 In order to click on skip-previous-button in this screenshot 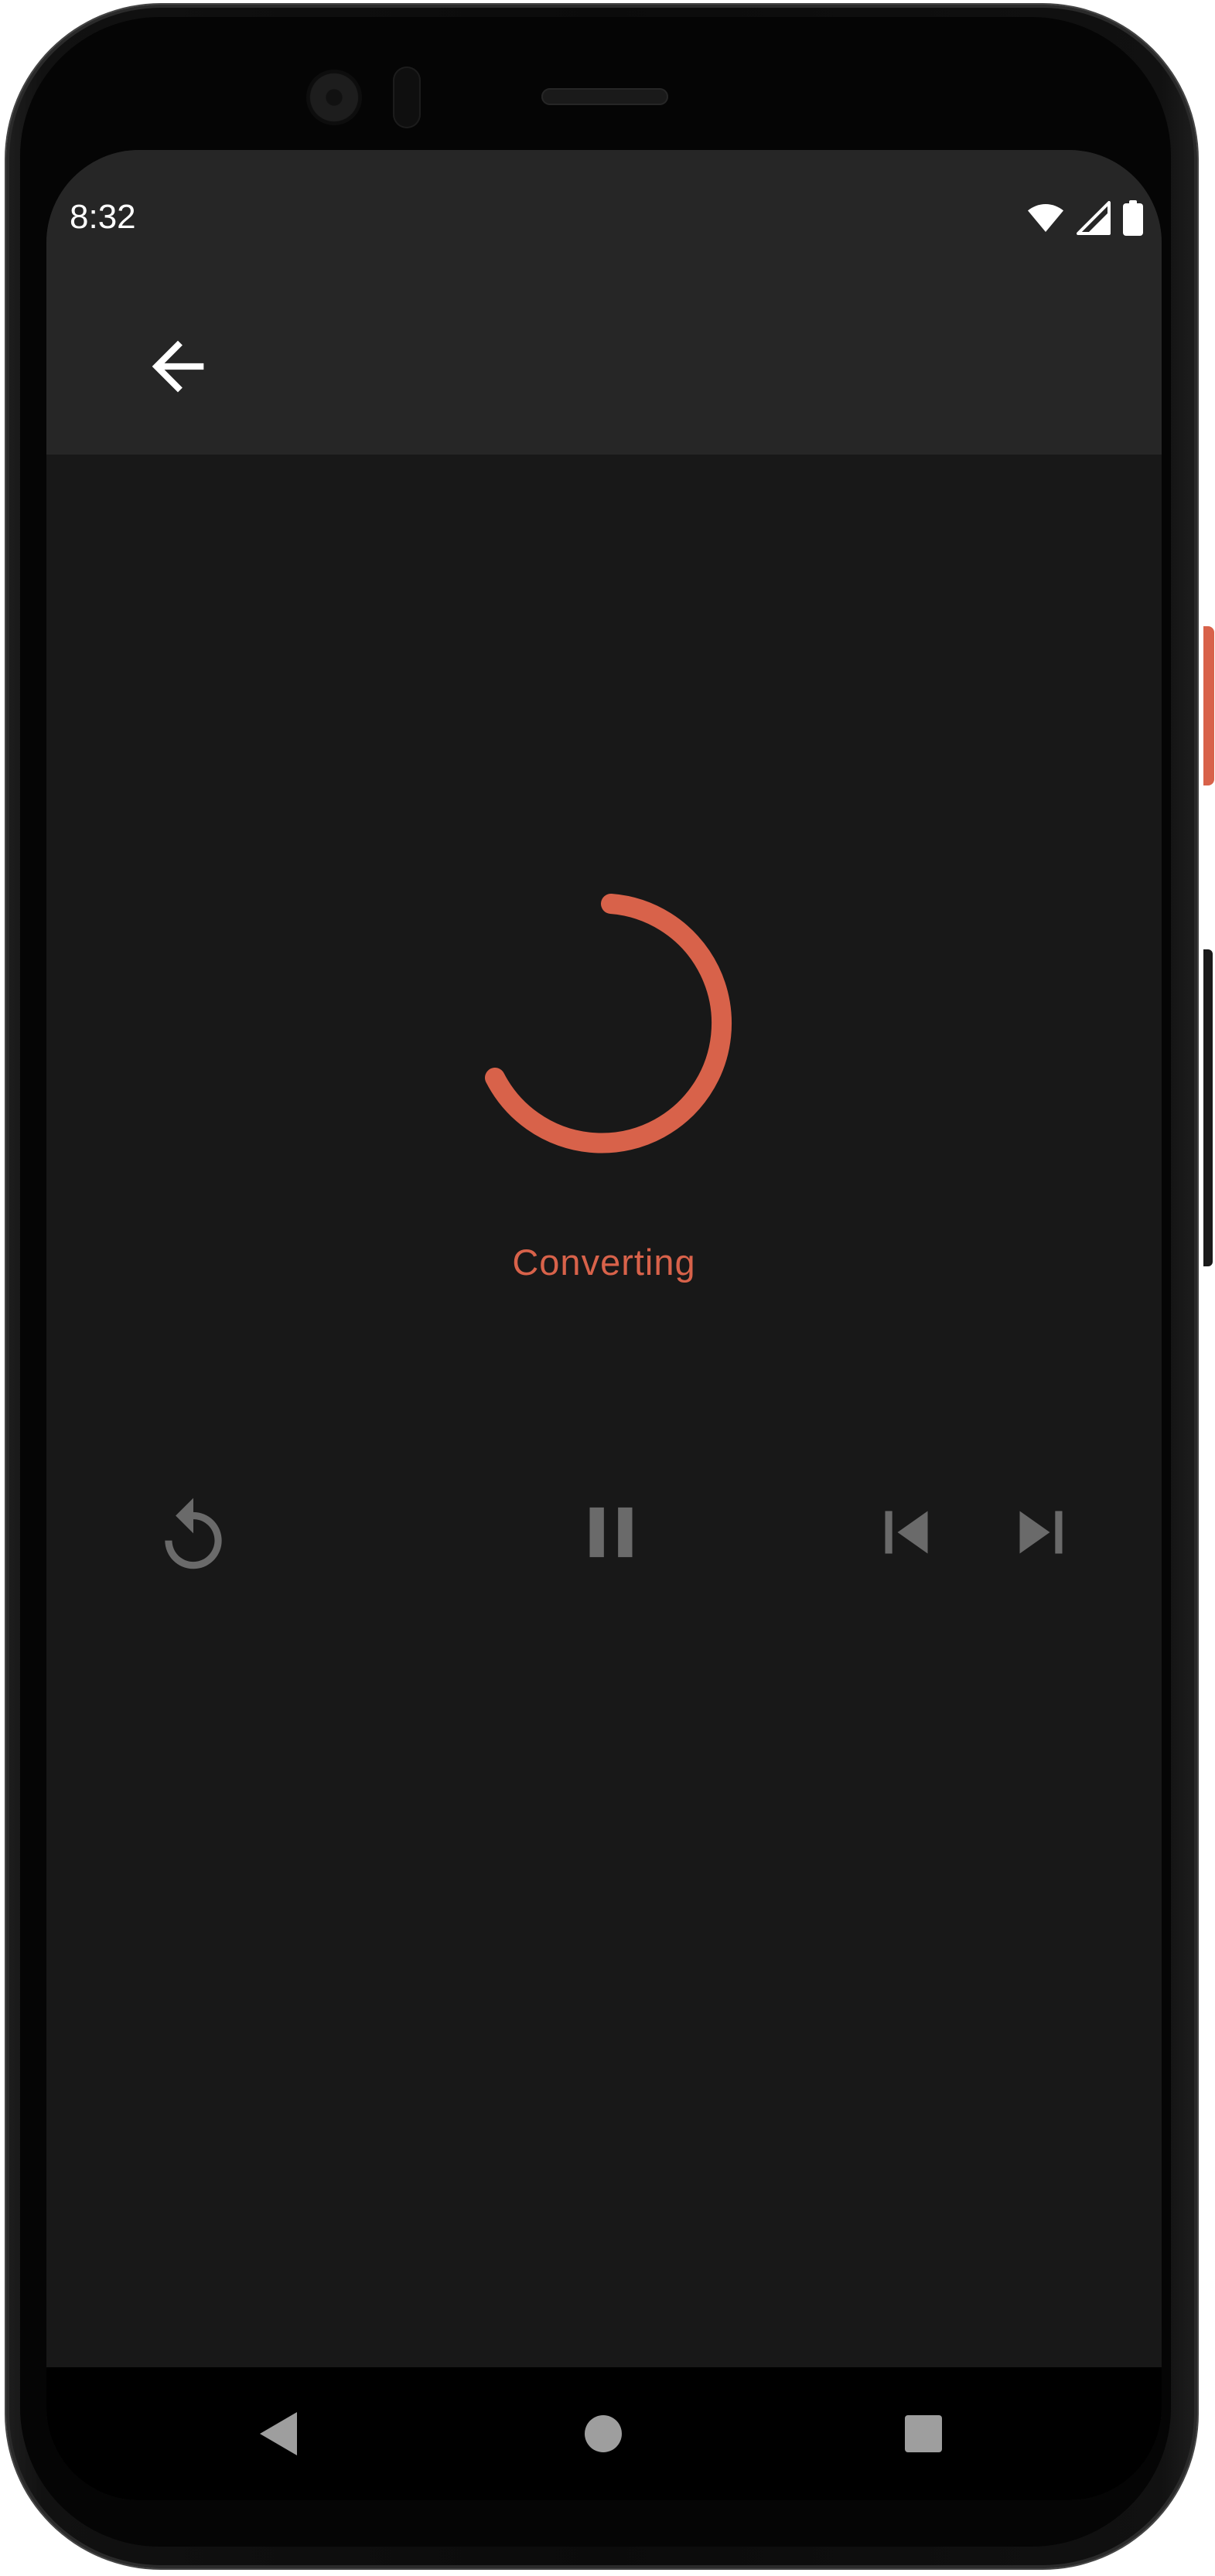, I will do `click(906, 1532)`.